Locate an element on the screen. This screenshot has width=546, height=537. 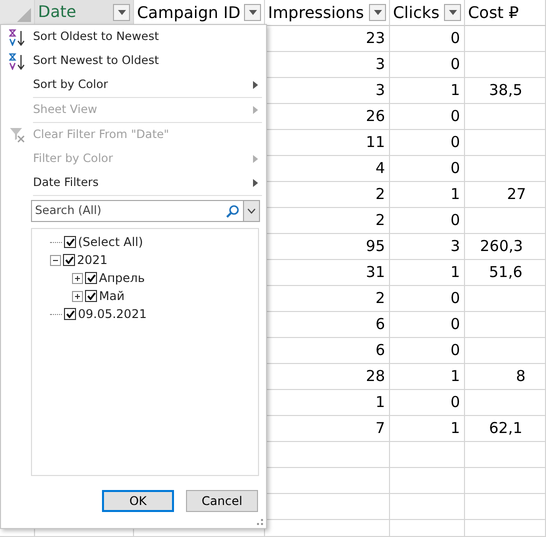
sort-ascending-icon is located at coordinates (17, 37).